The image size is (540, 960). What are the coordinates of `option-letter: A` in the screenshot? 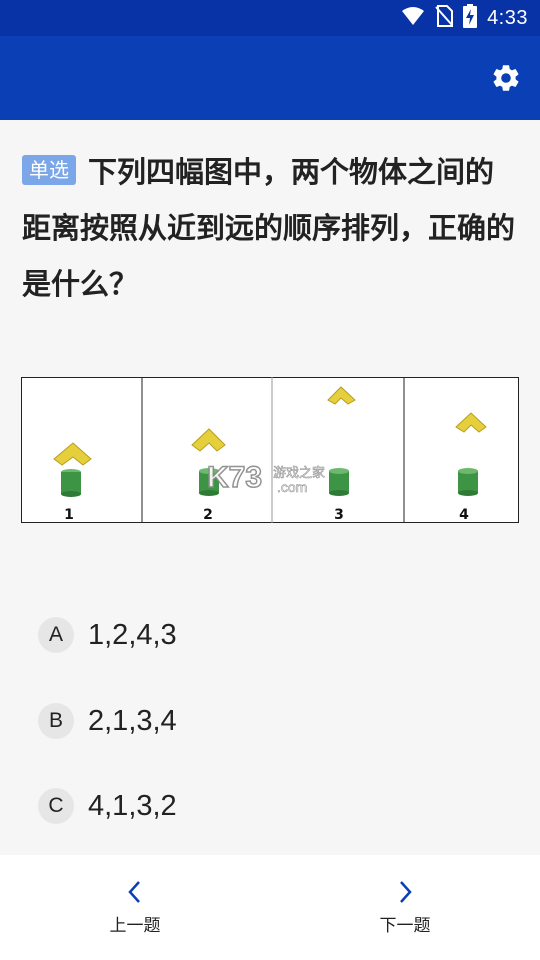 It's located at (56, 635).